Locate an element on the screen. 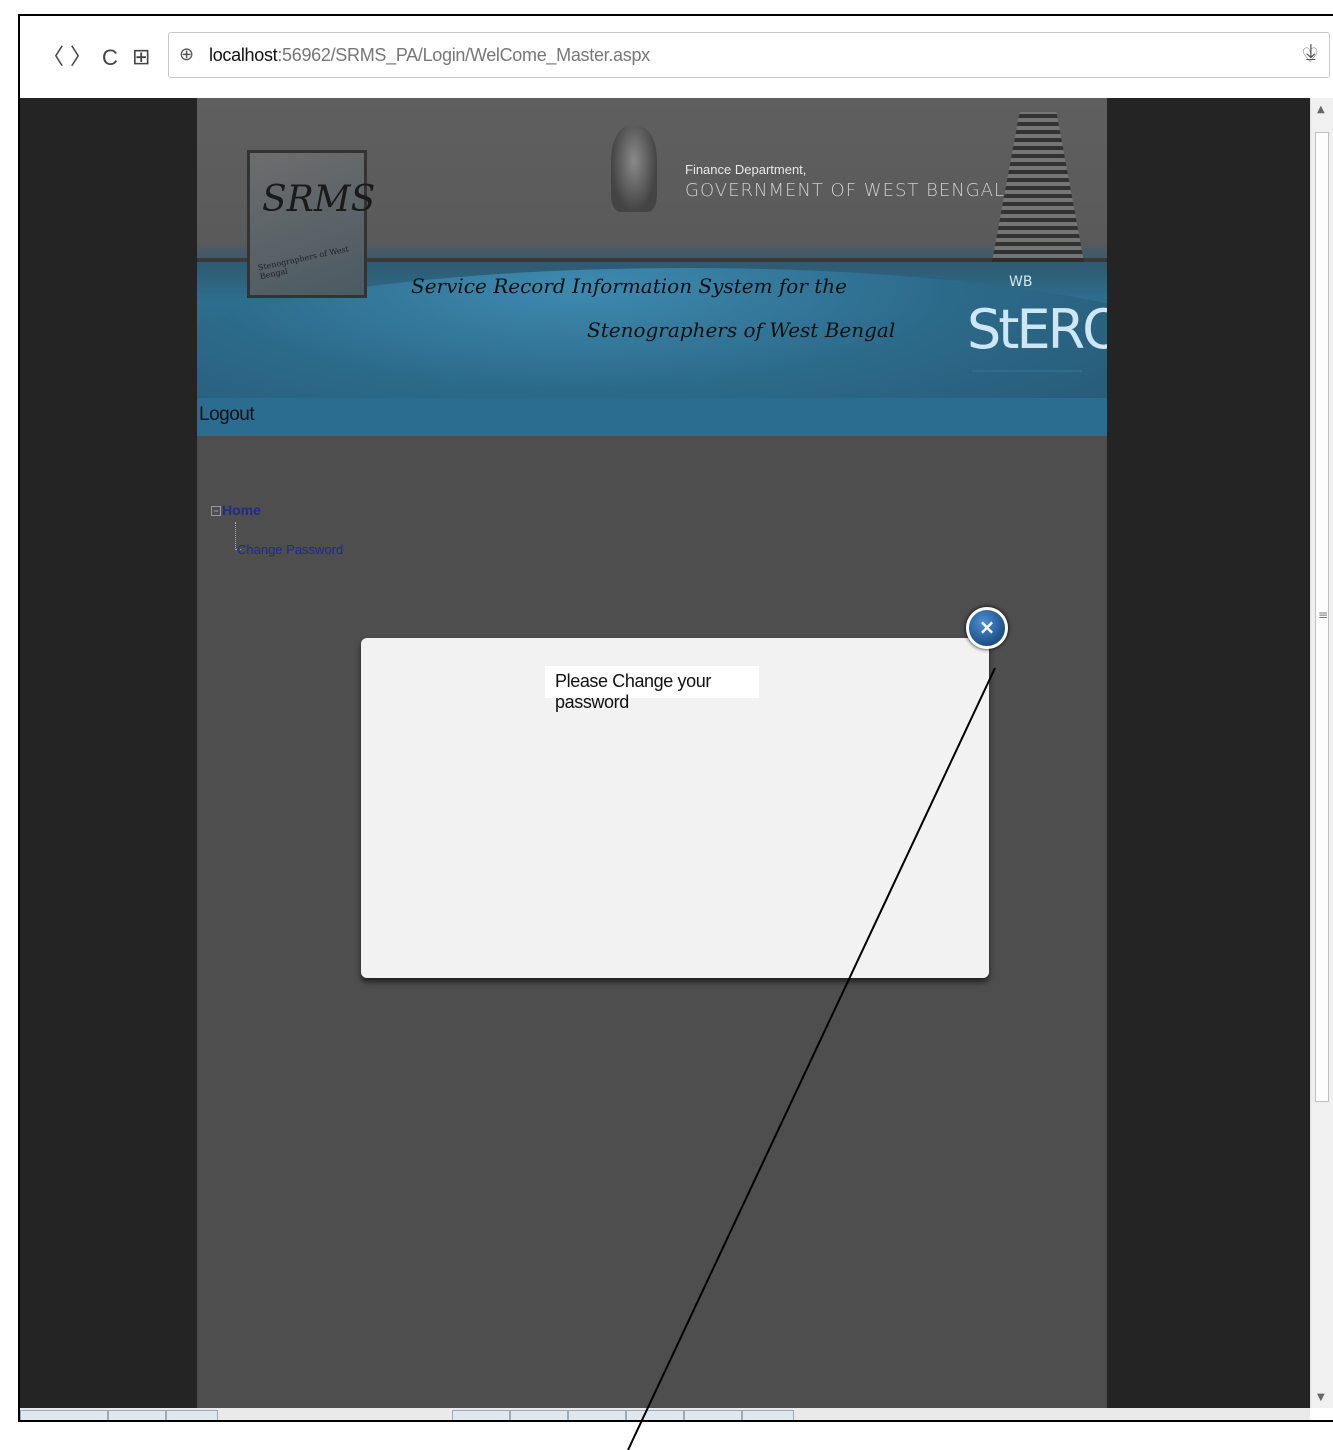 This screenshot has height=1450, width=1333. tree-home-label: Home is located at coordinates (241, 510).